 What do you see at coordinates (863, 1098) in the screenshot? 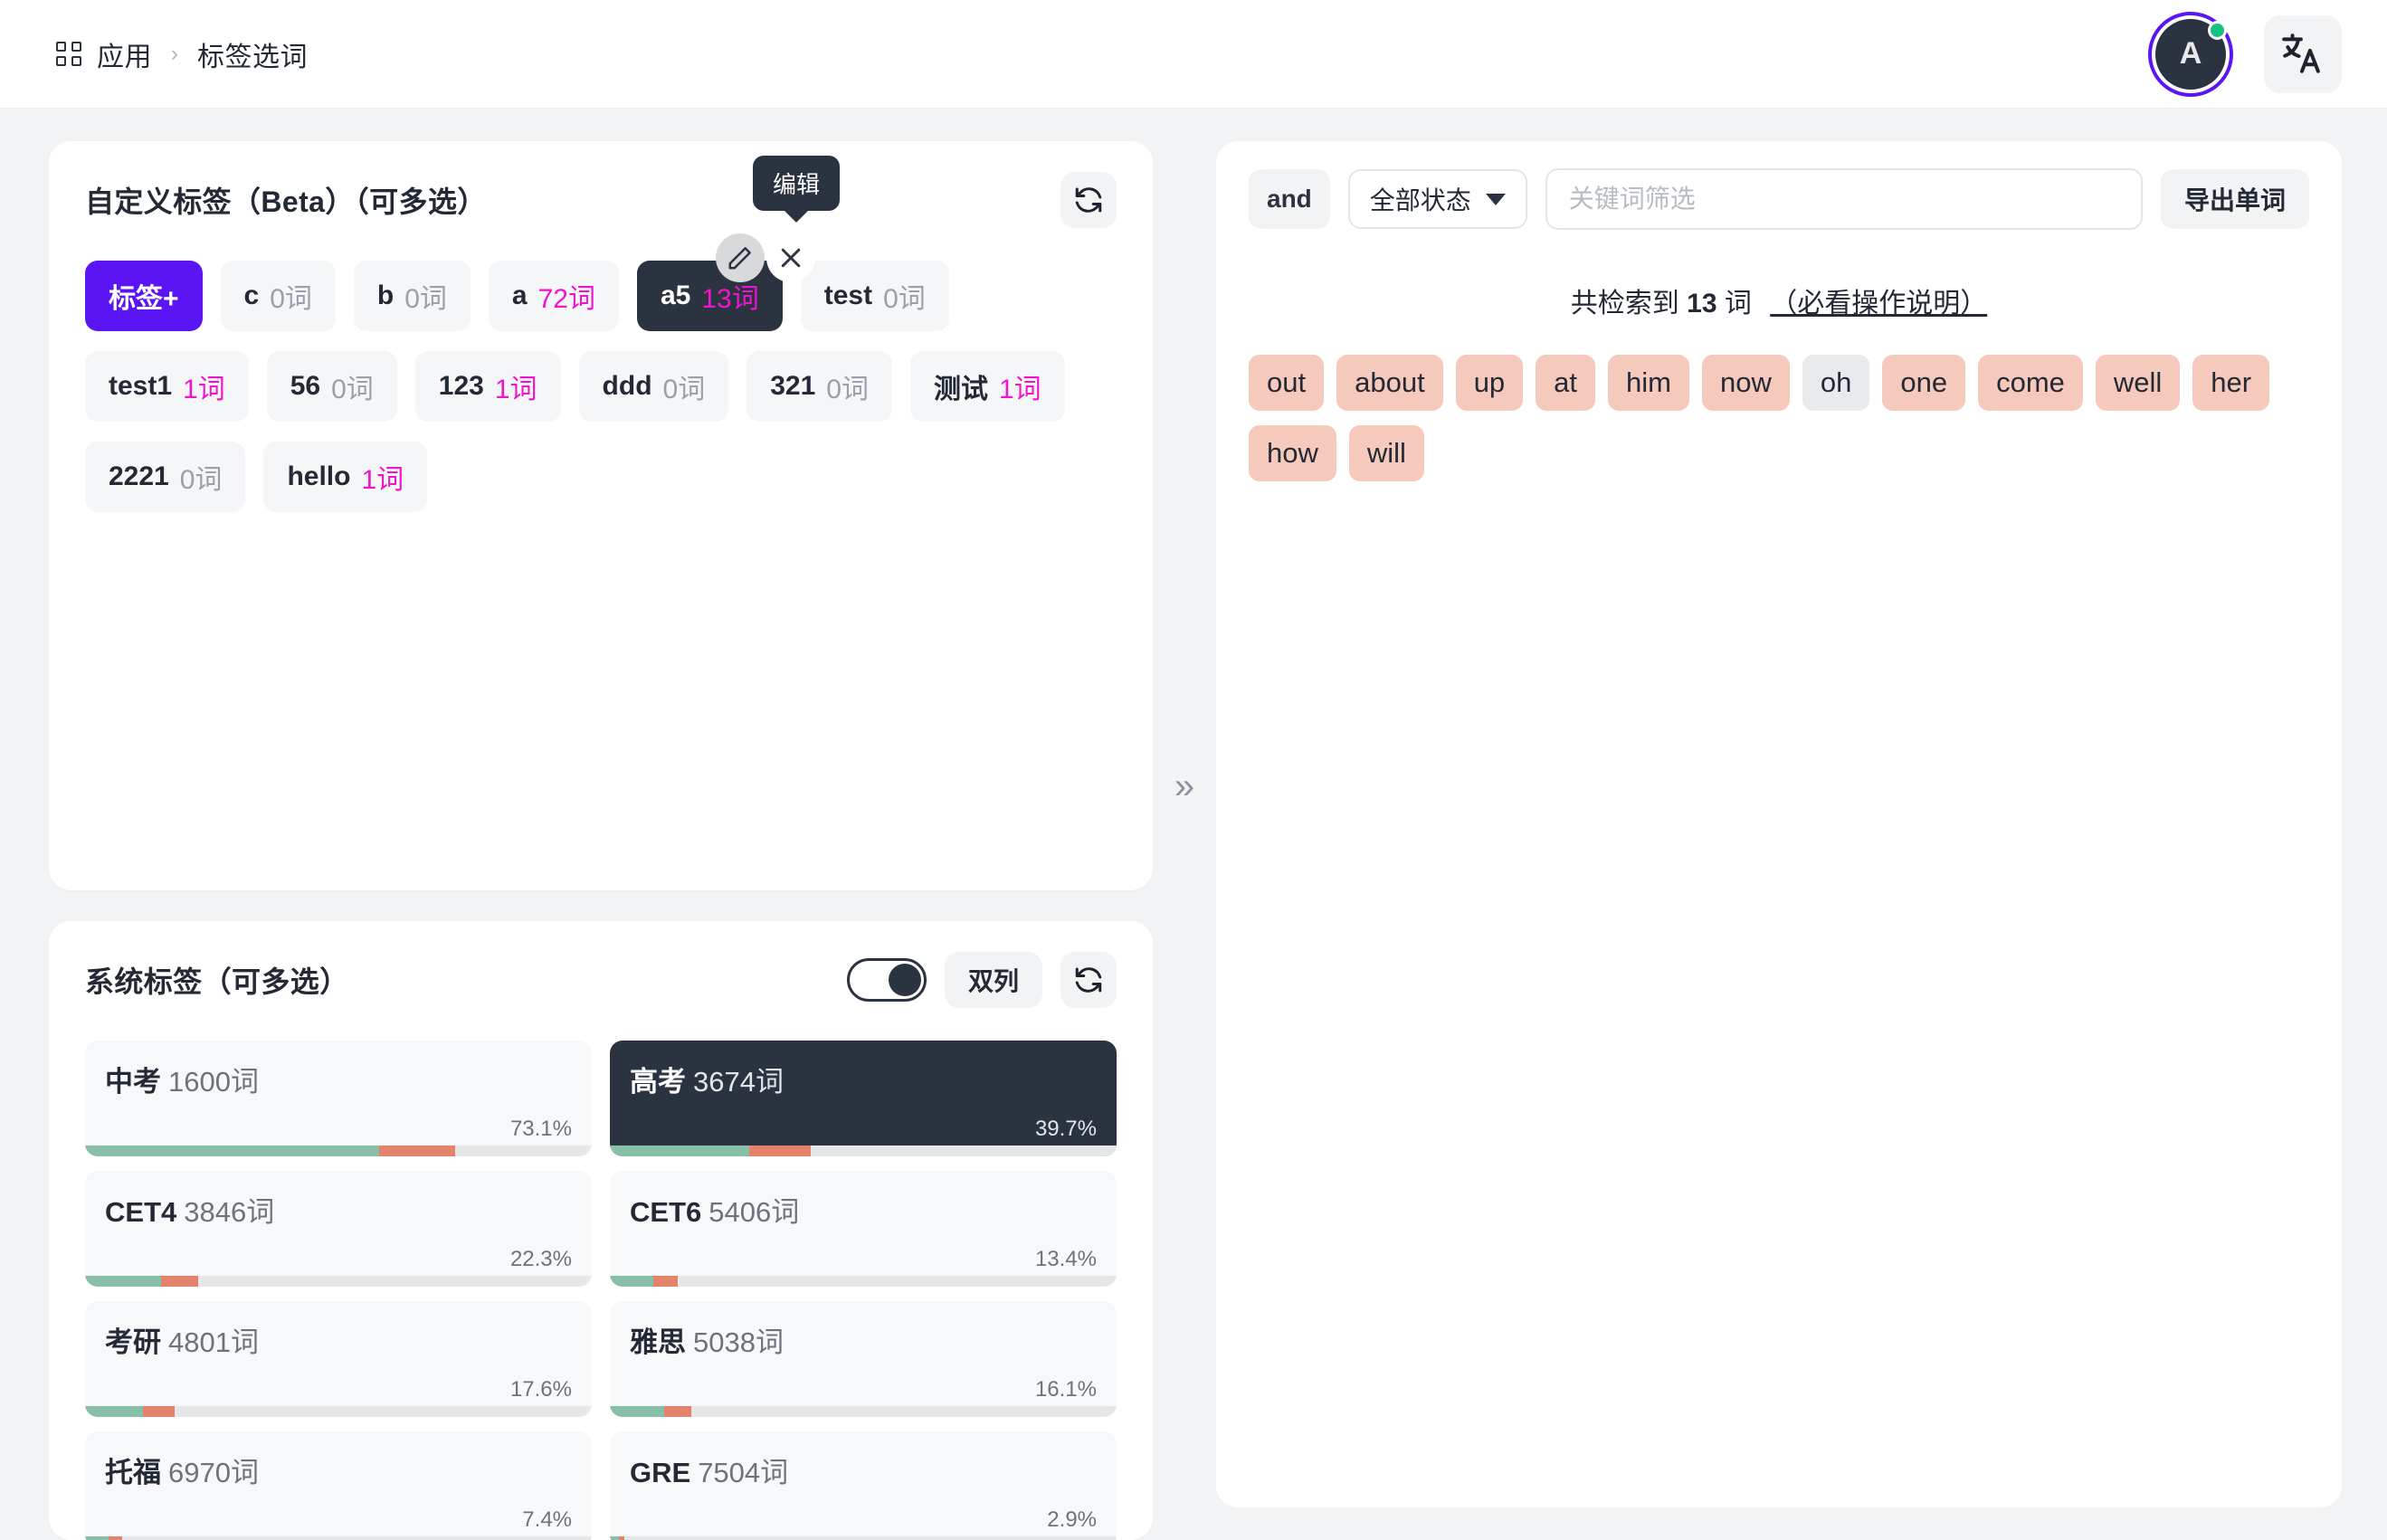
I see `system-tag-高考: 高考 3674词 39.7%` at bounding box center [863, 1098].